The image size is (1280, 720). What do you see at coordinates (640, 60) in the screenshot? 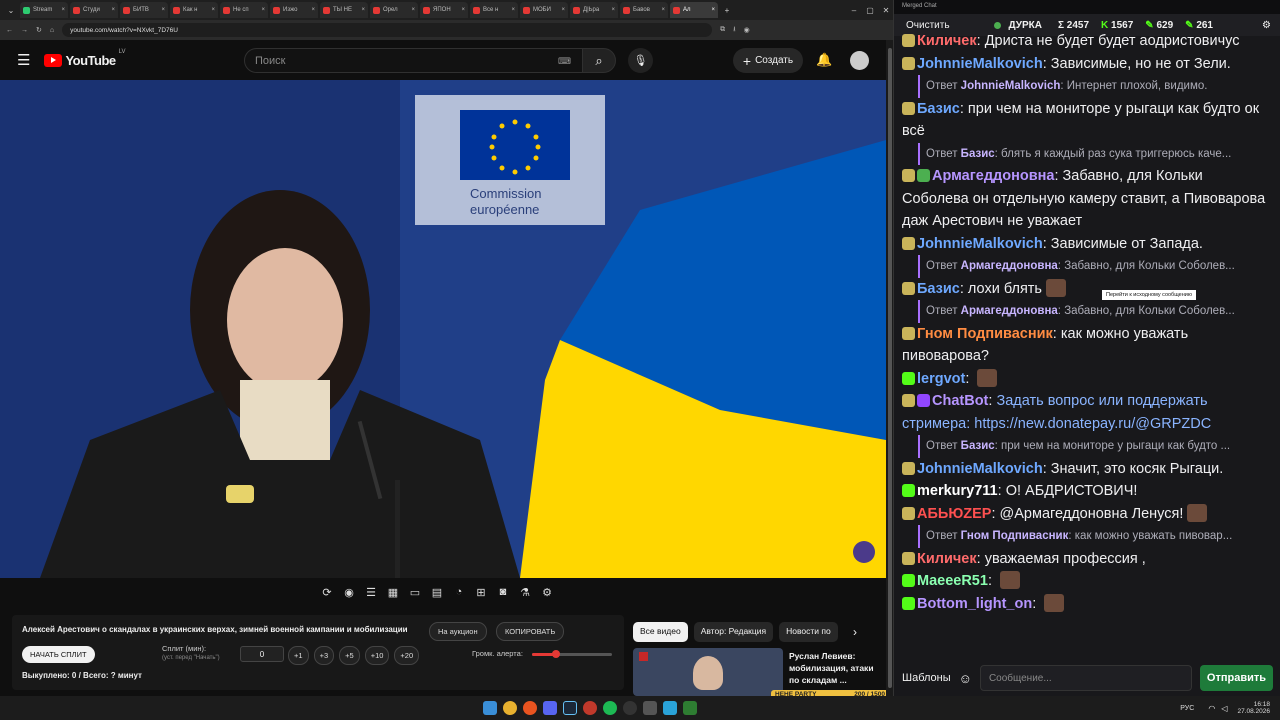
I see `voice-search-button: 🎙` at bounding box center [640, 60].